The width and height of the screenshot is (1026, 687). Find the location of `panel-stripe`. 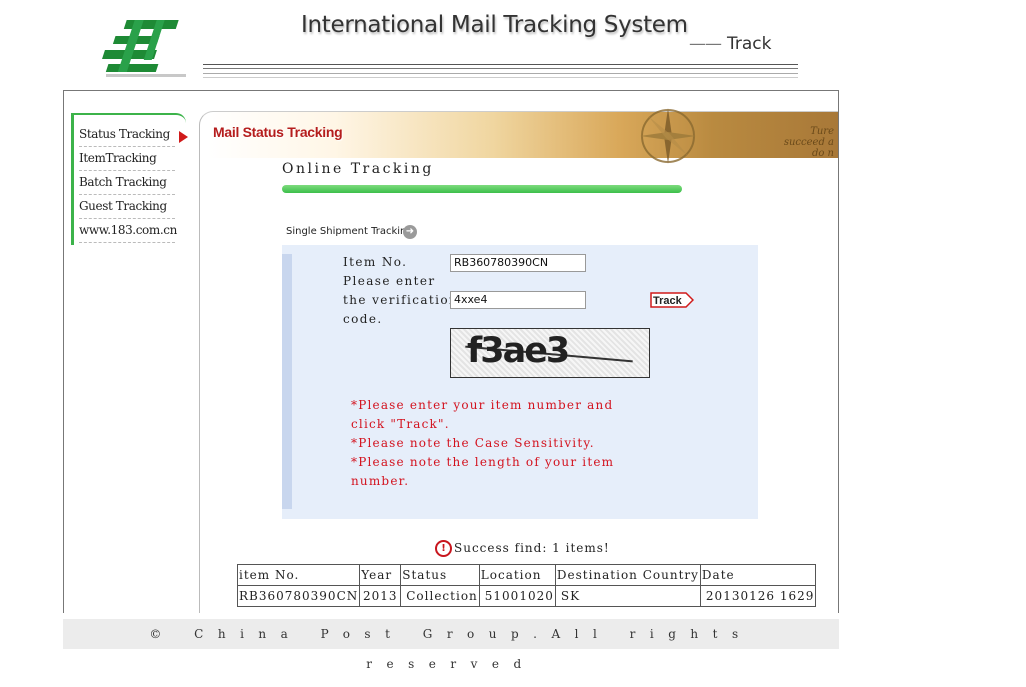

panel-stripe is located at coordinates (287, 381).